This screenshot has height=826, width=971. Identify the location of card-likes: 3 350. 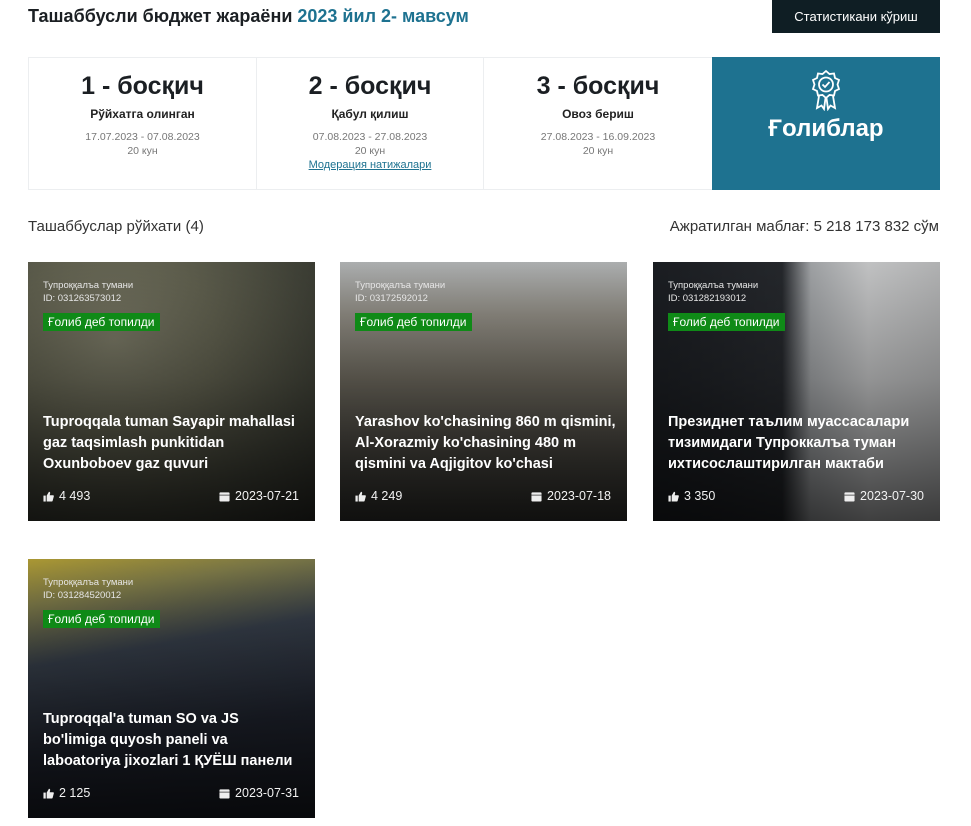
(691, 496).